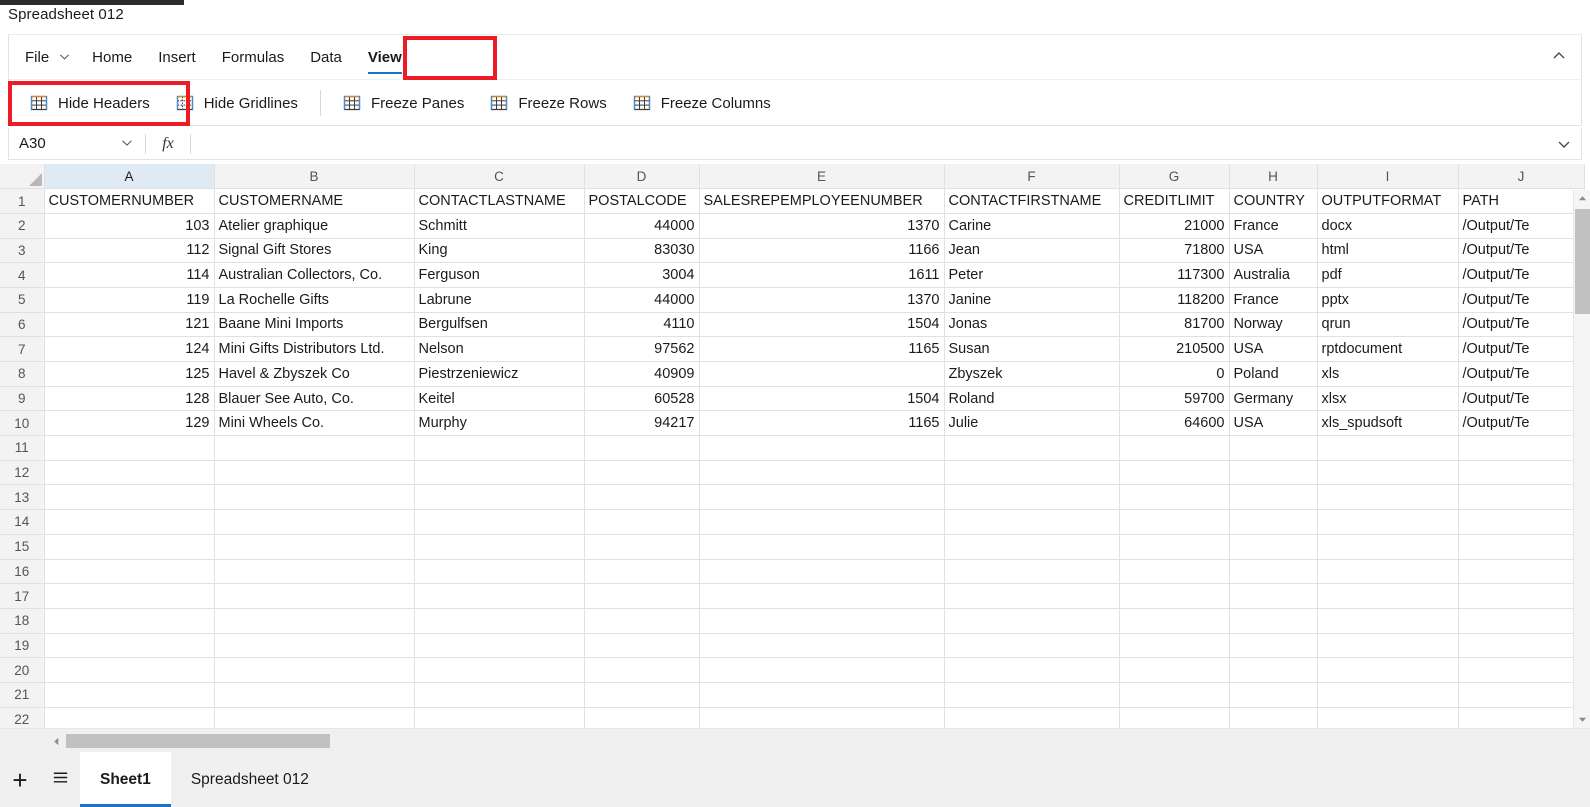  What do you see at coordinates (1174, 177) in the screenshot?
I see `column-header-G: G` at bounding box center [1174, 177].